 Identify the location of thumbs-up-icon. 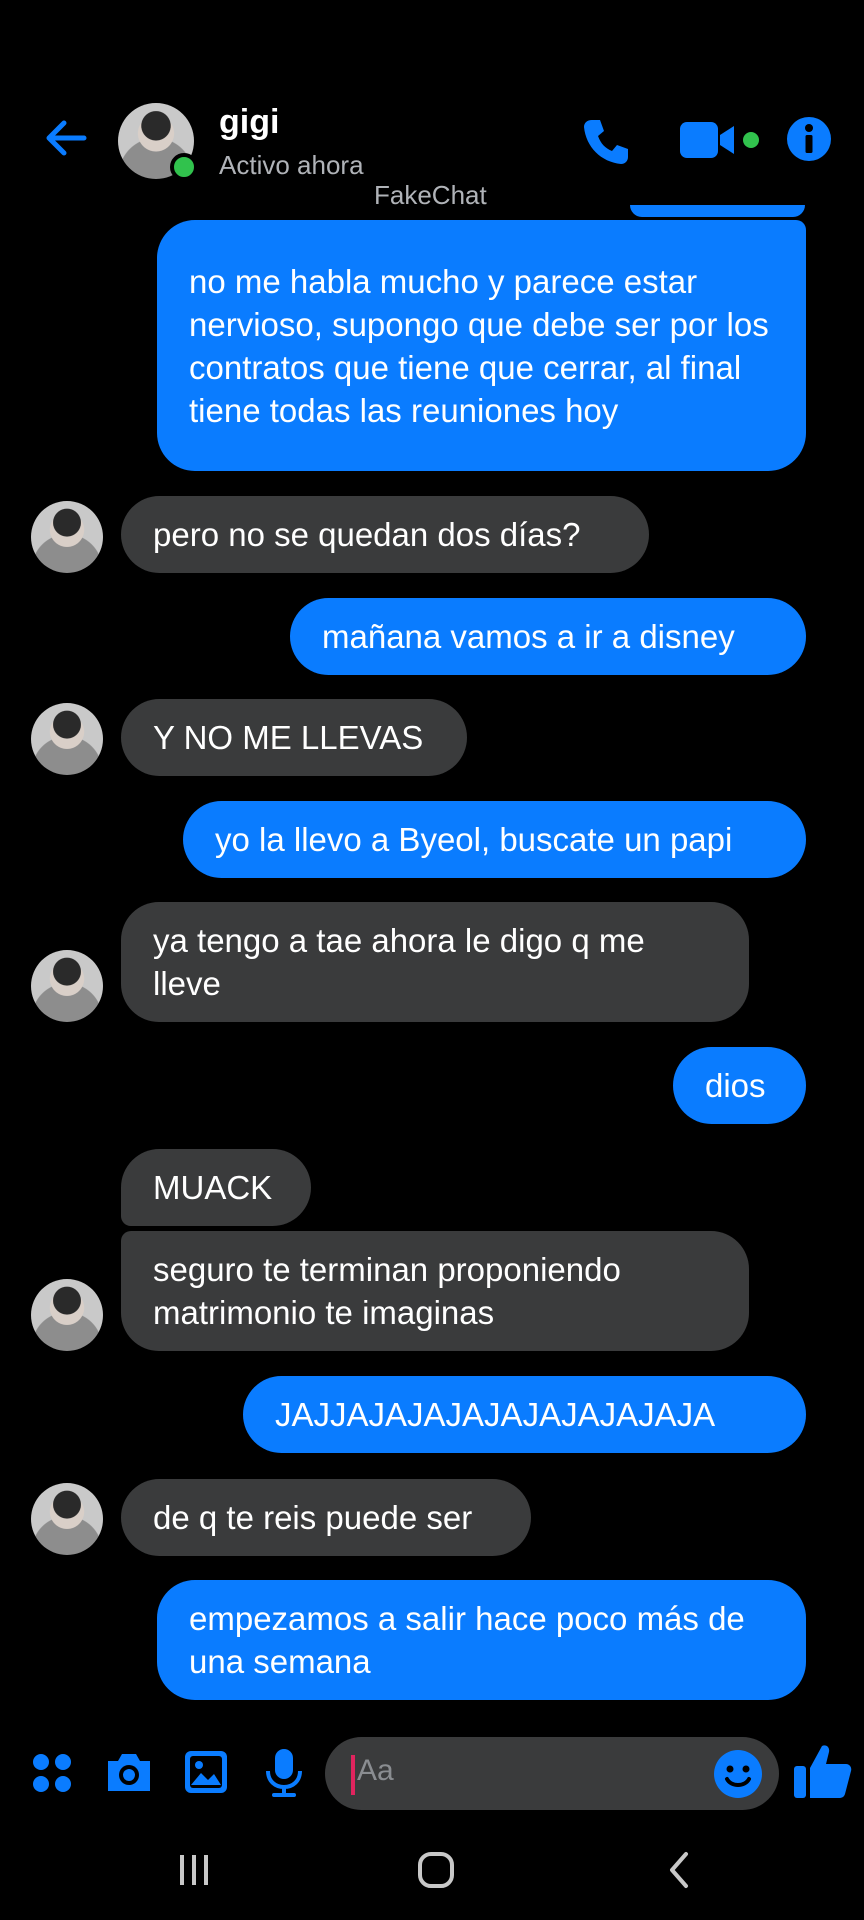
(823, 1771).